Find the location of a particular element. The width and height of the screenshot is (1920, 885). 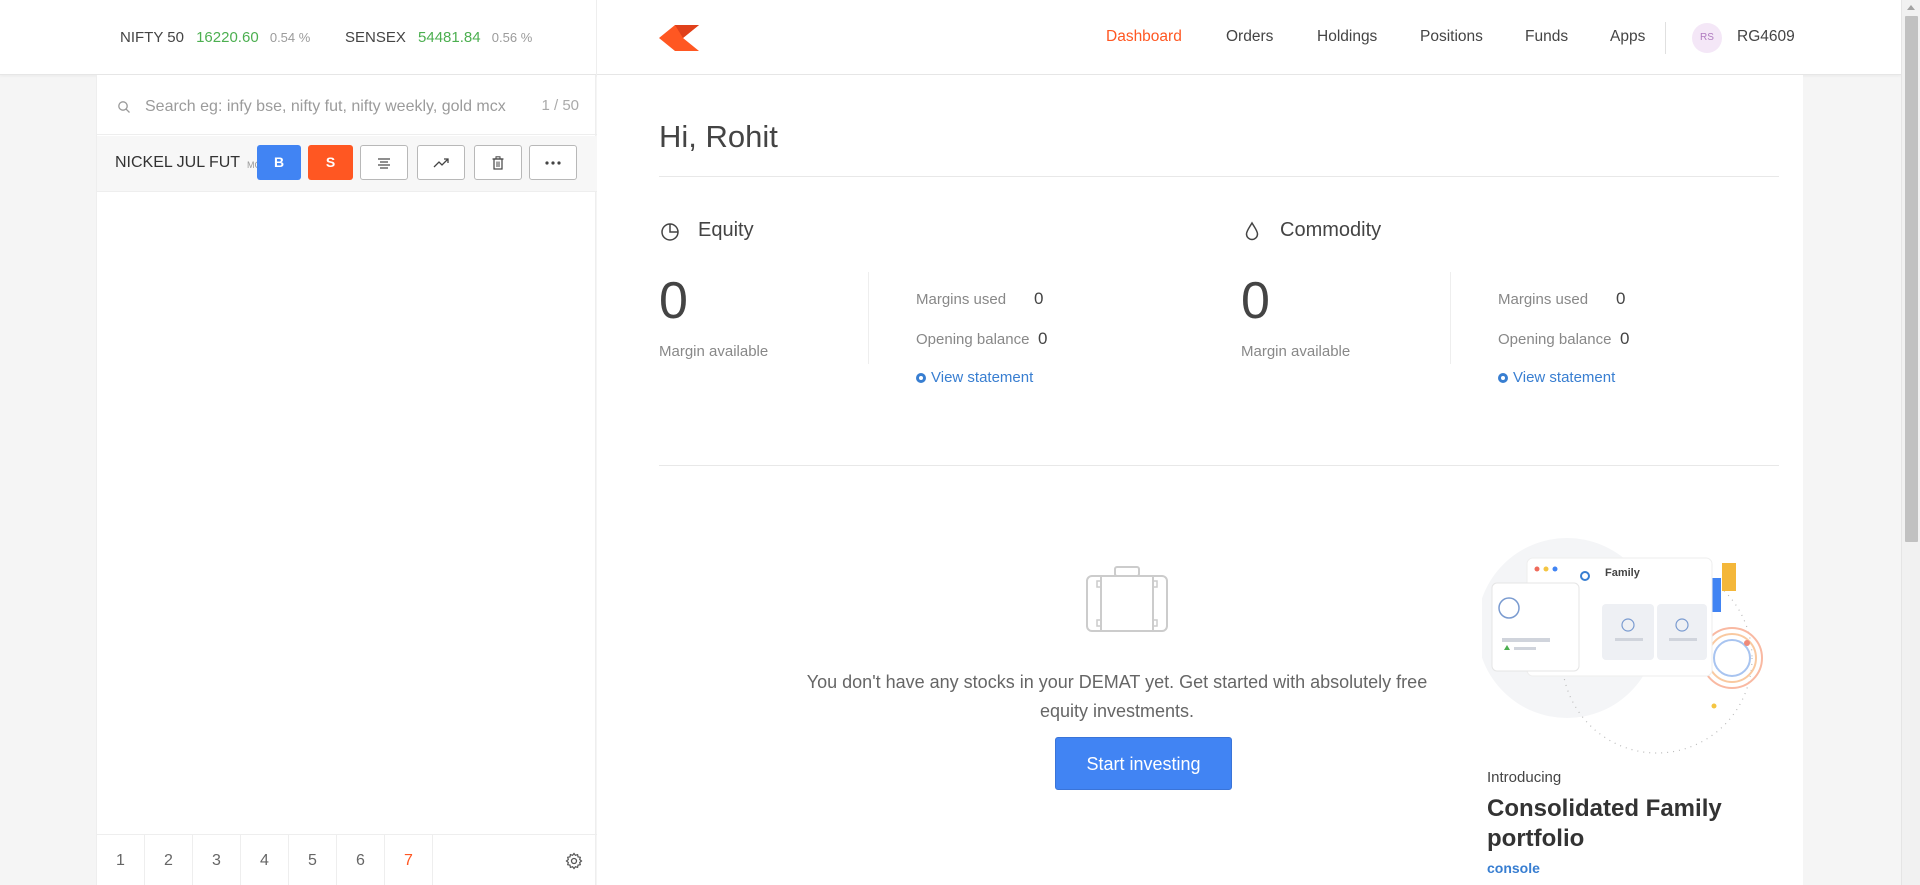

watchlist-search: 1 / 50 is located at coordinates (347, 105).